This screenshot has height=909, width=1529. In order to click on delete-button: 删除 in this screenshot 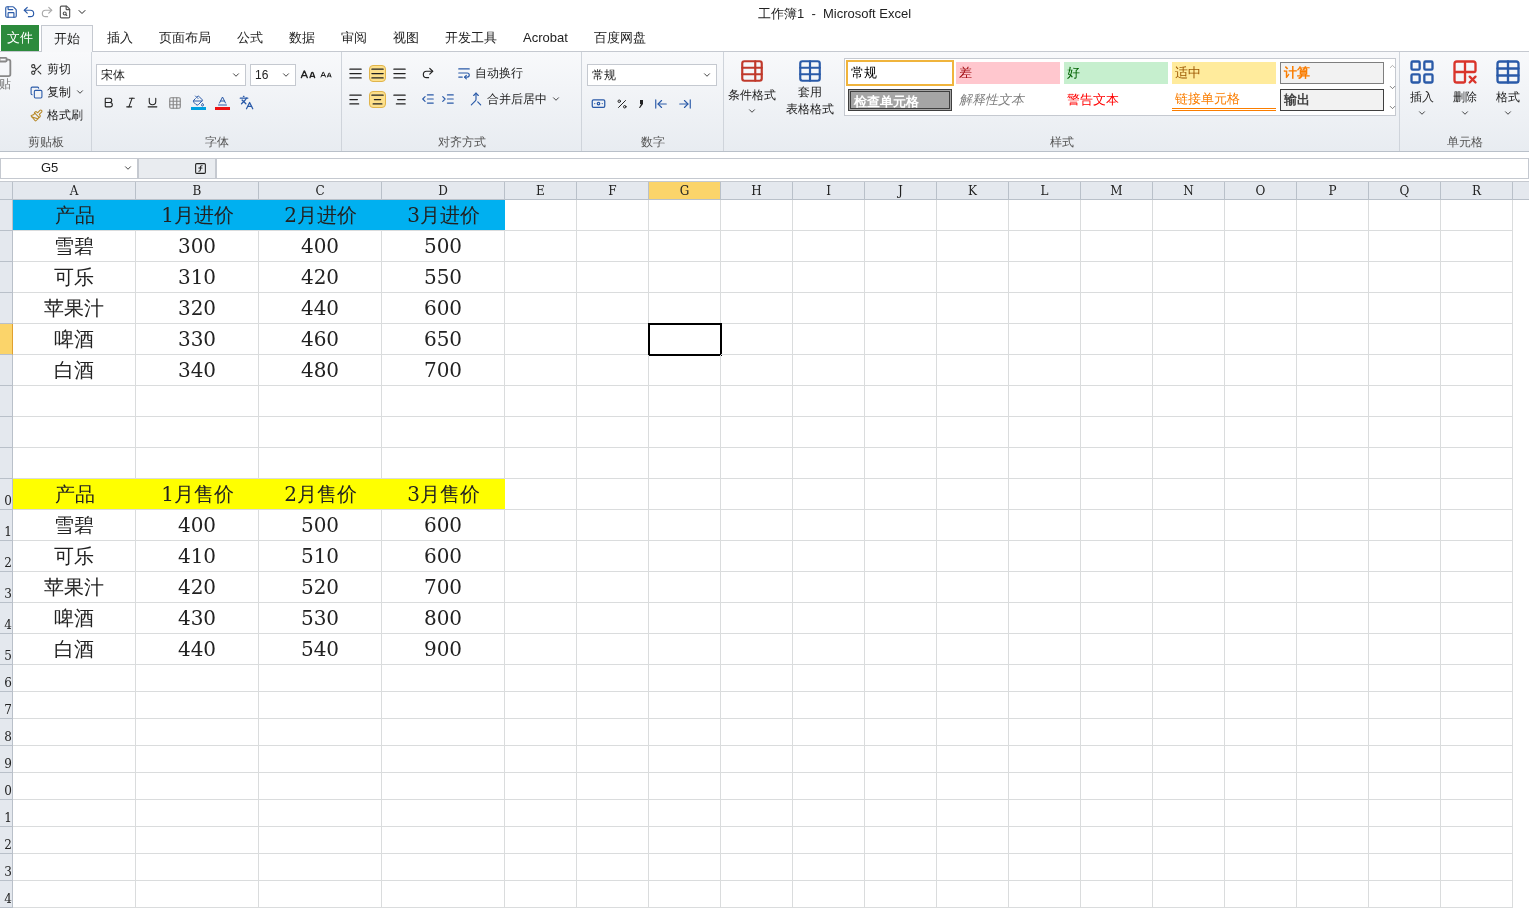, I will do `click(1464, 95)`.